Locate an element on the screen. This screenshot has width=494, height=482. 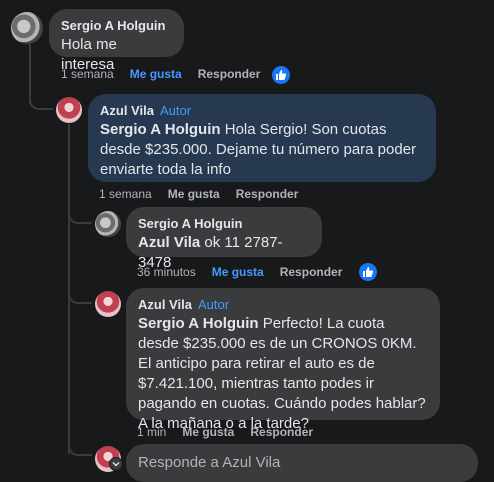
comment-actions: 1 min Me gusta Responder is located at coordinates (225, 432).